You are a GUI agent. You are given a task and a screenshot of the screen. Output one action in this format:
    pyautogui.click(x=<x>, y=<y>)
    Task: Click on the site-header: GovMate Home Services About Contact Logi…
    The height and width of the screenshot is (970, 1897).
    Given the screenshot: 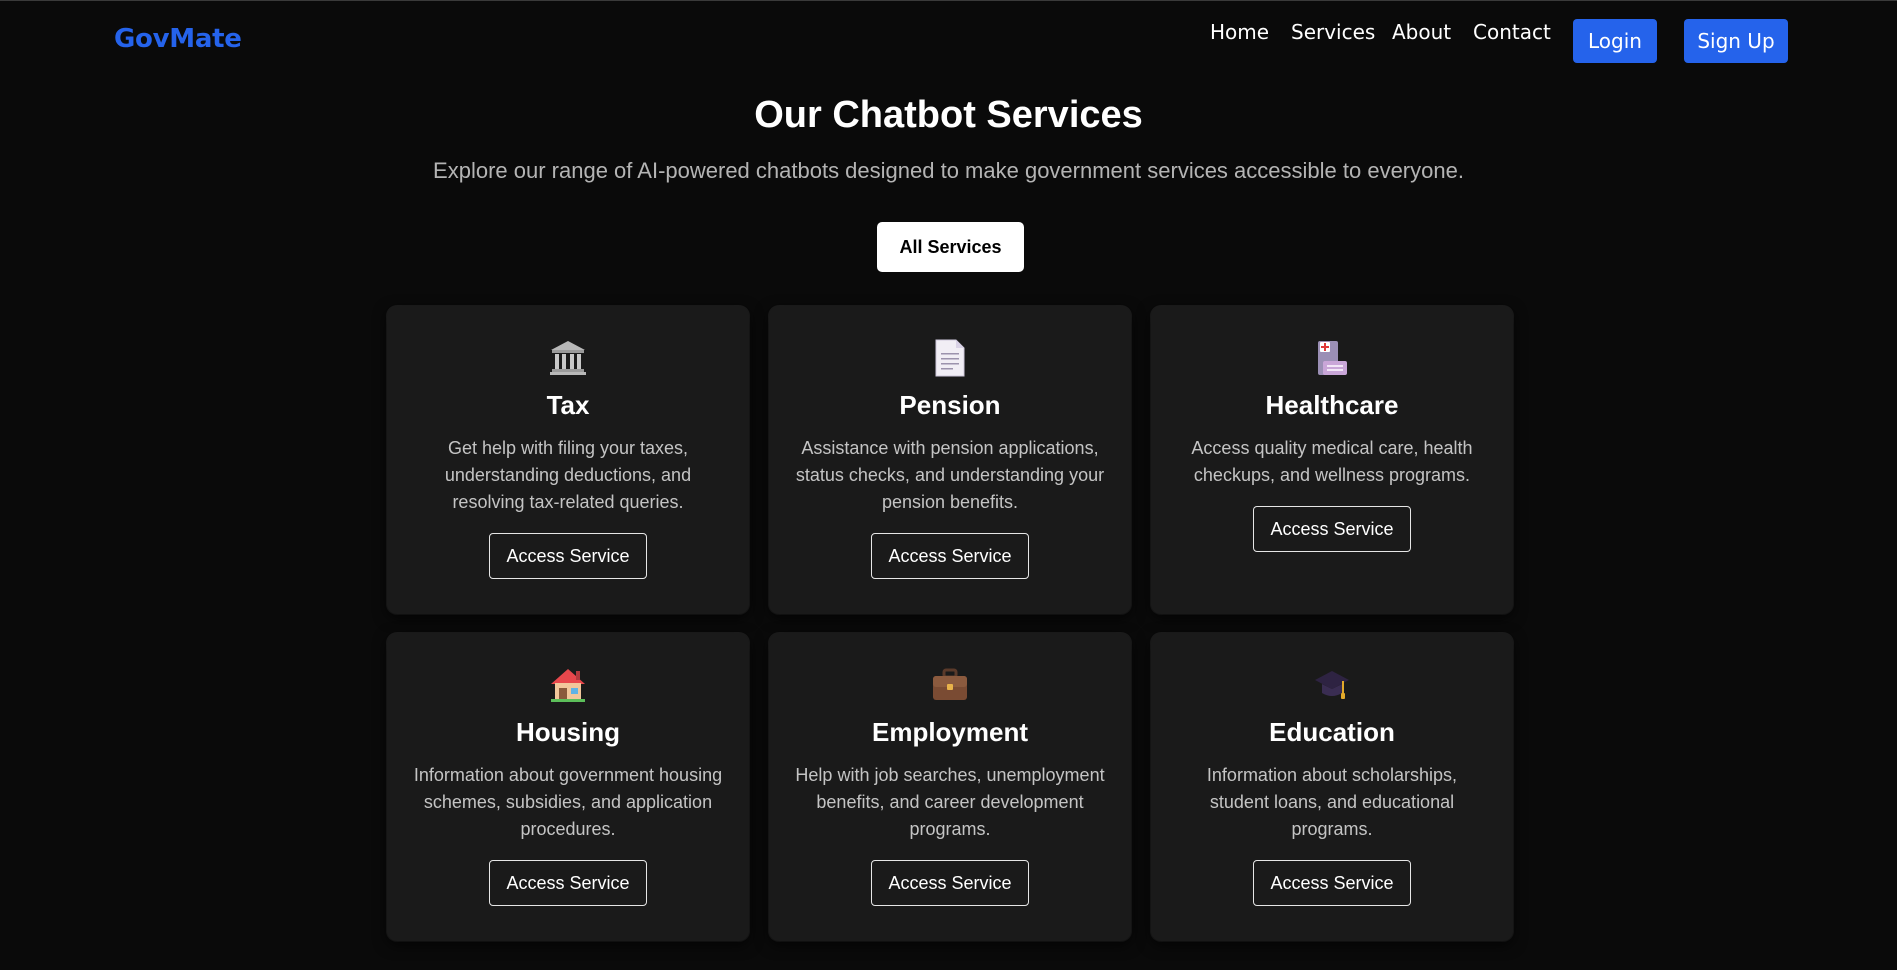 What is the action you would take?
    pyautogui.click(x=948, y=42)
    